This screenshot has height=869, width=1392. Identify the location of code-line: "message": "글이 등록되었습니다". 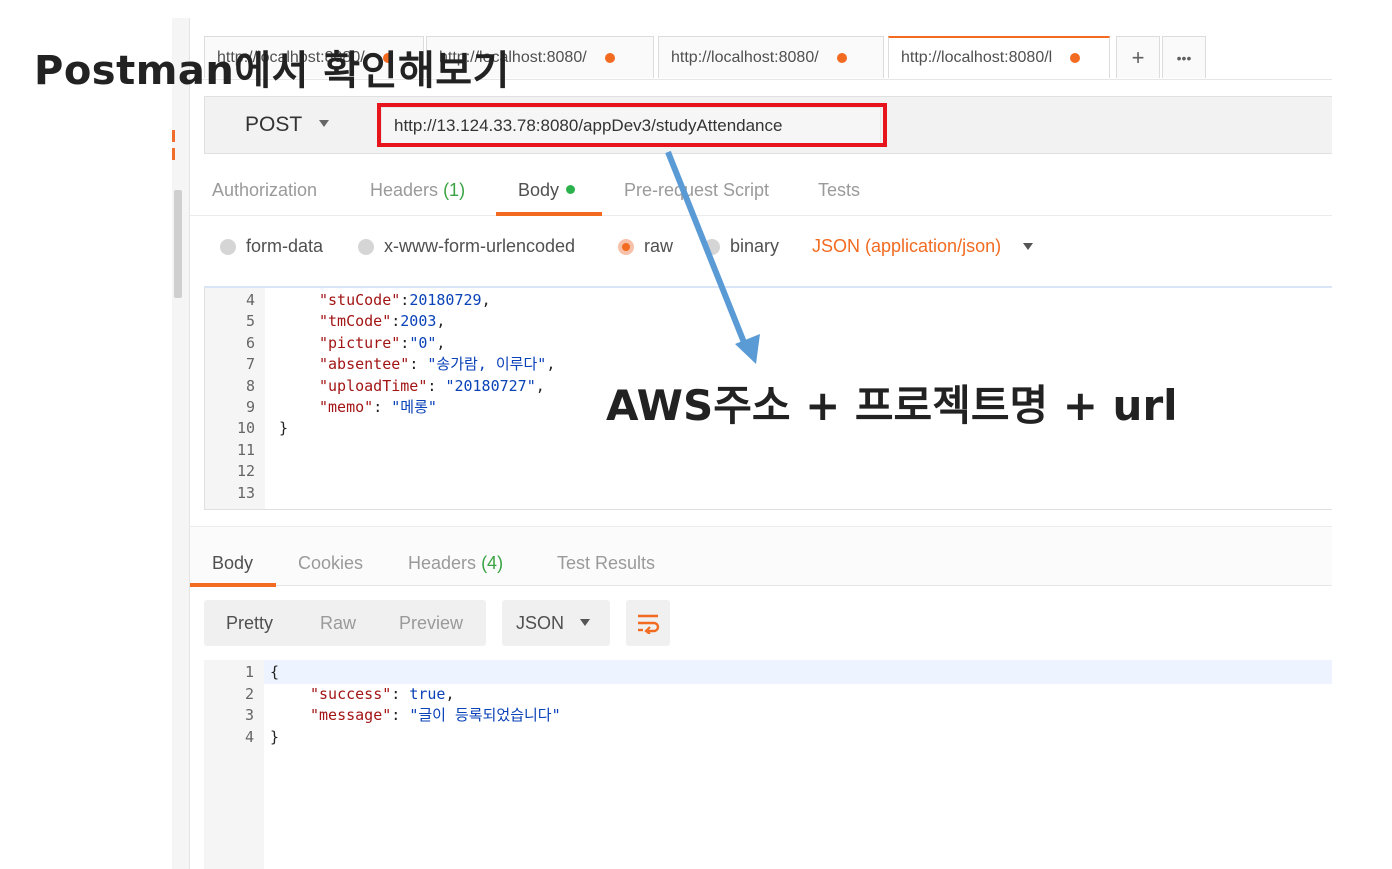
(435, 715).